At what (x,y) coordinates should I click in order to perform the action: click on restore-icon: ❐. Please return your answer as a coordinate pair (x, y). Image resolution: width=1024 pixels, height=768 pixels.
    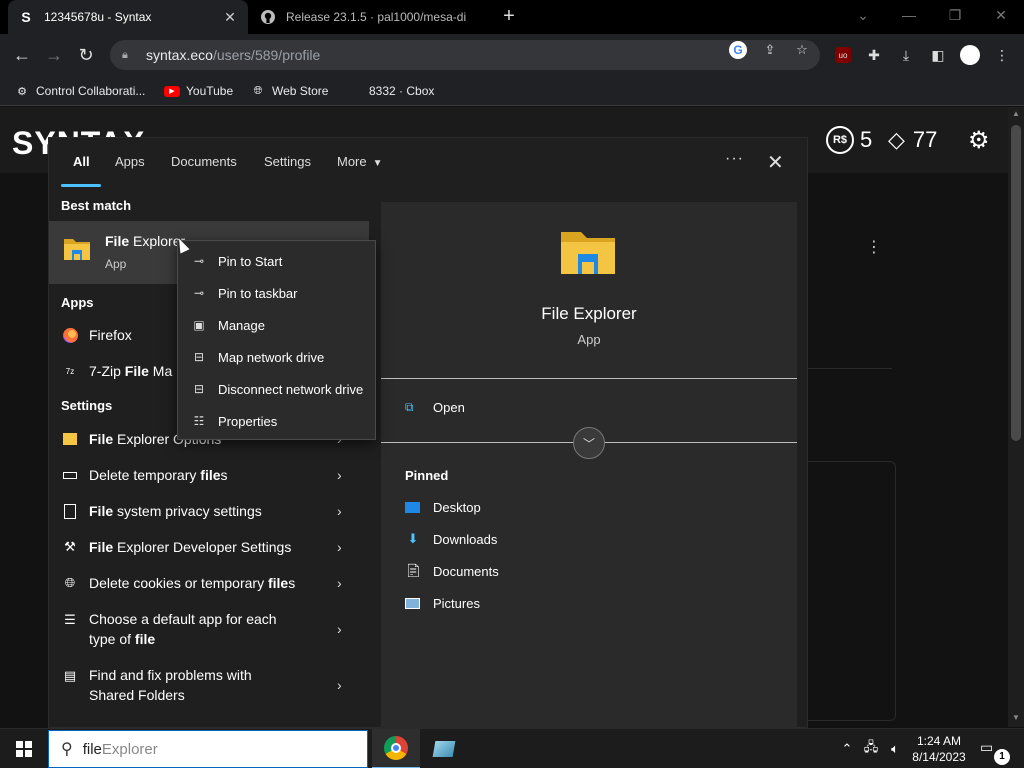
    Looking at the image, I should click on (955, 15).